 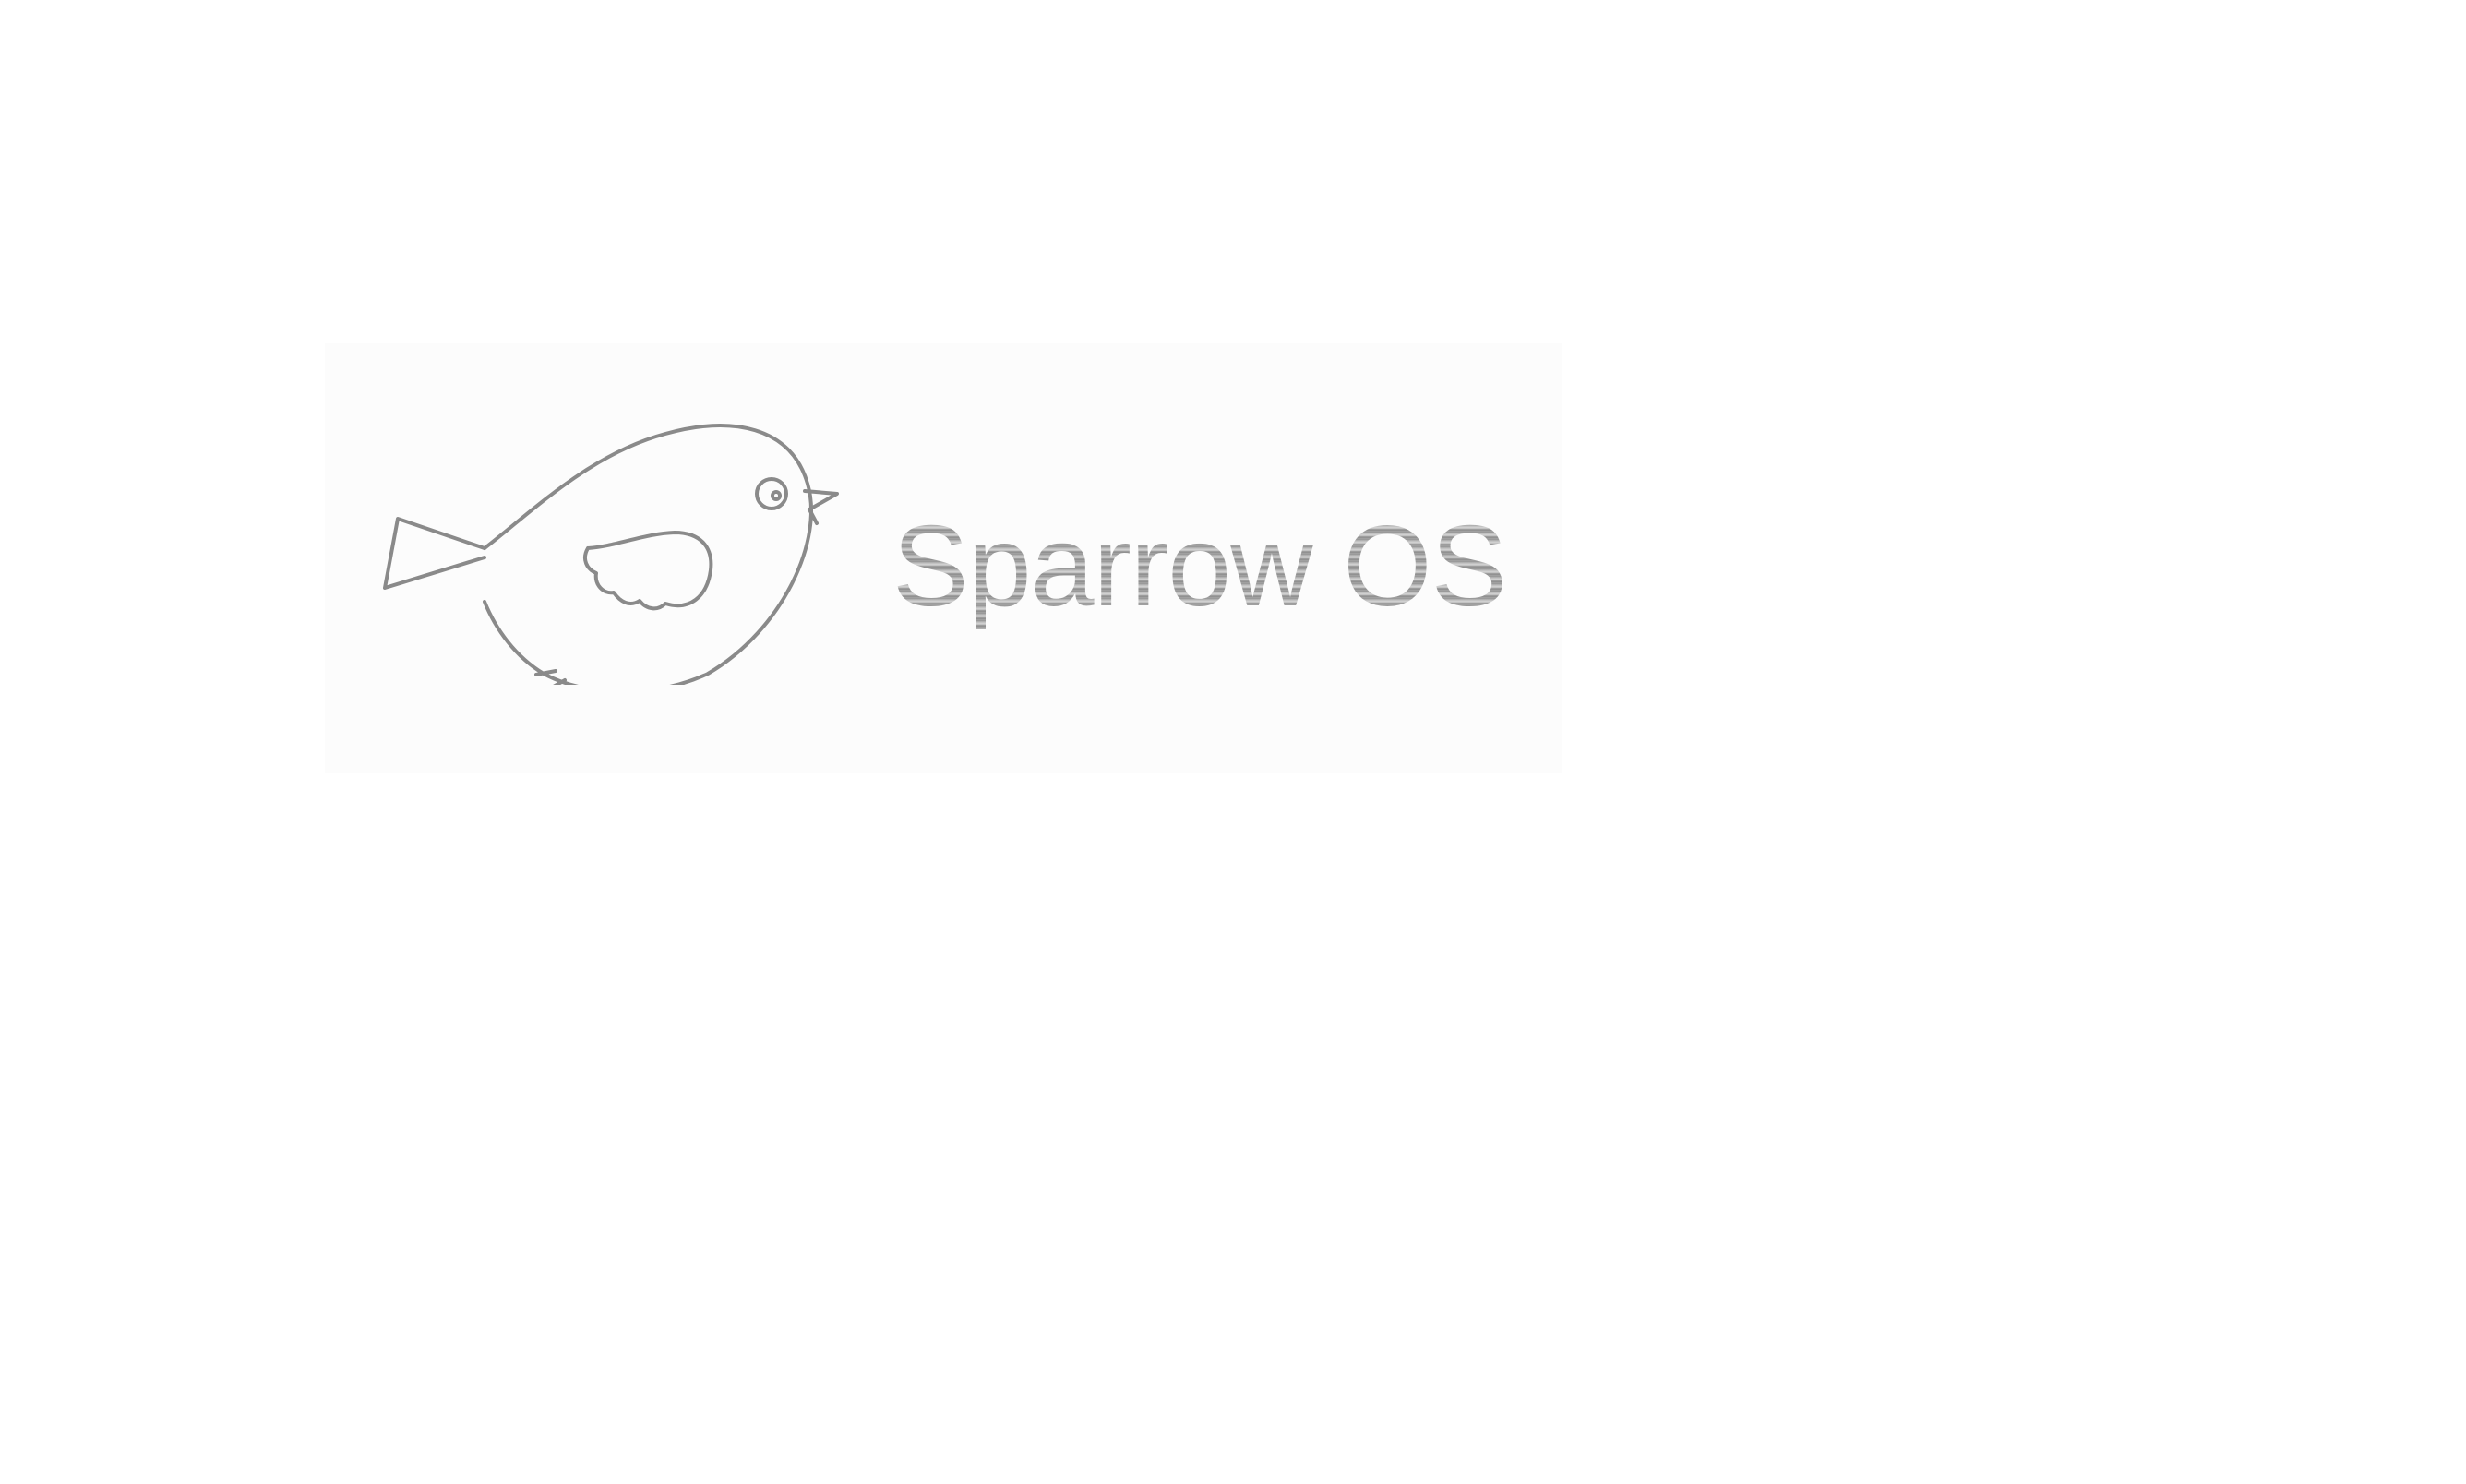 I want to click on sparrow-bird-icon, so click(x=639, y=532).